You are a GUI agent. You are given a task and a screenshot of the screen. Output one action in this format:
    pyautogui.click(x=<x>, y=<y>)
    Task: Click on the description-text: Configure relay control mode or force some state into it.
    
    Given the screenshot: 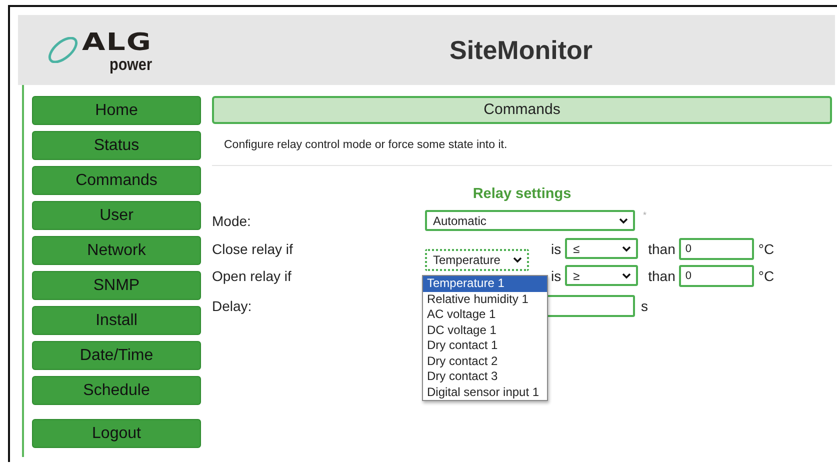 What is the action you would take?
    pyautogui.click(x=366, y=145)
    